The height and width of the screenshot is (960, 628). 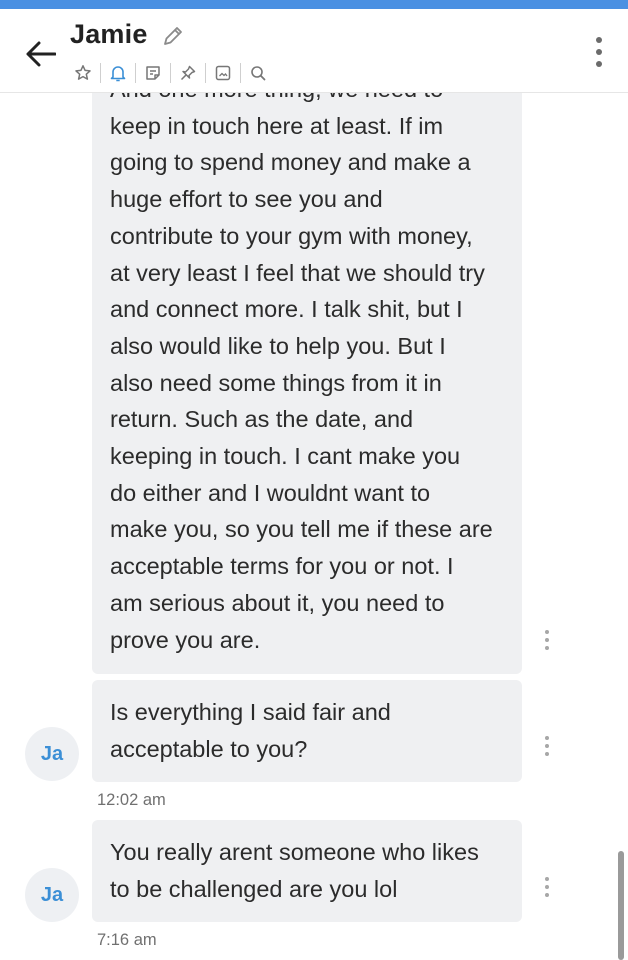 I want to click on message-line: to be challenged are you lol, so click(x=254, y=888).